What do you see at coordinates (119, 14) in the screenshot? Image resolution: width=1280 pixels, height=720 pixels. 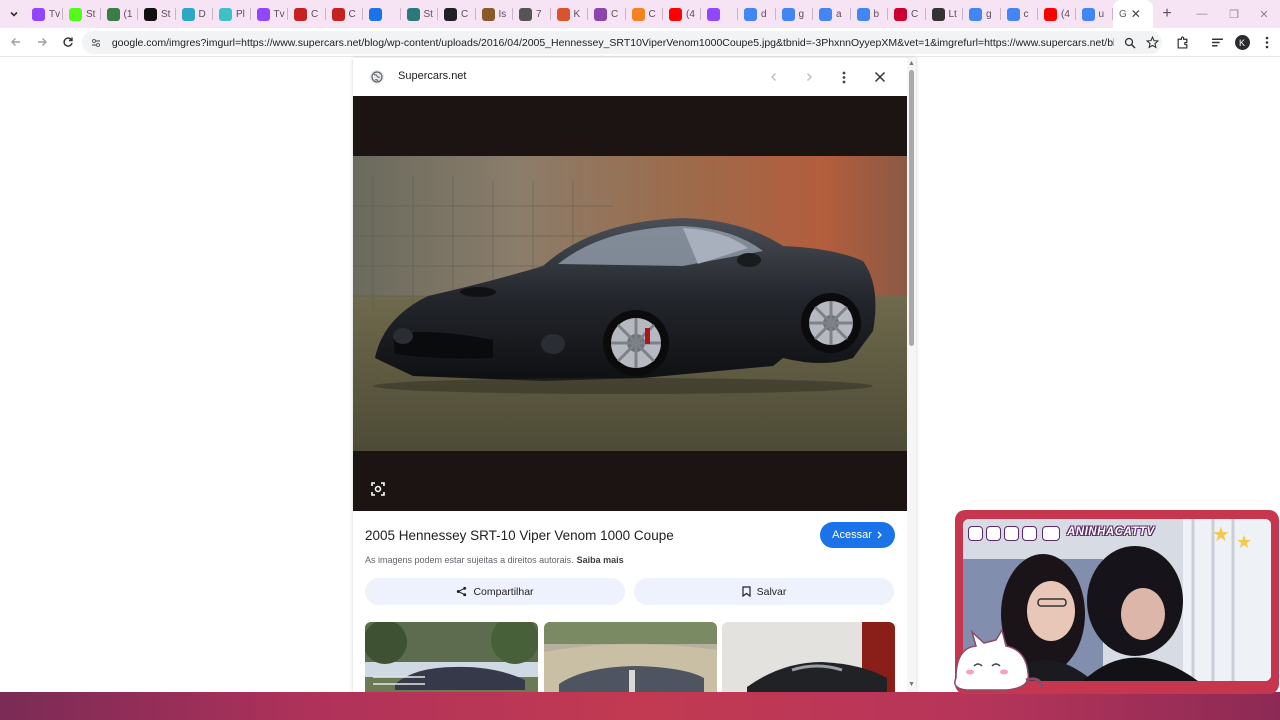 I see `browser-tab: (1` at bounding box center [119, 14].